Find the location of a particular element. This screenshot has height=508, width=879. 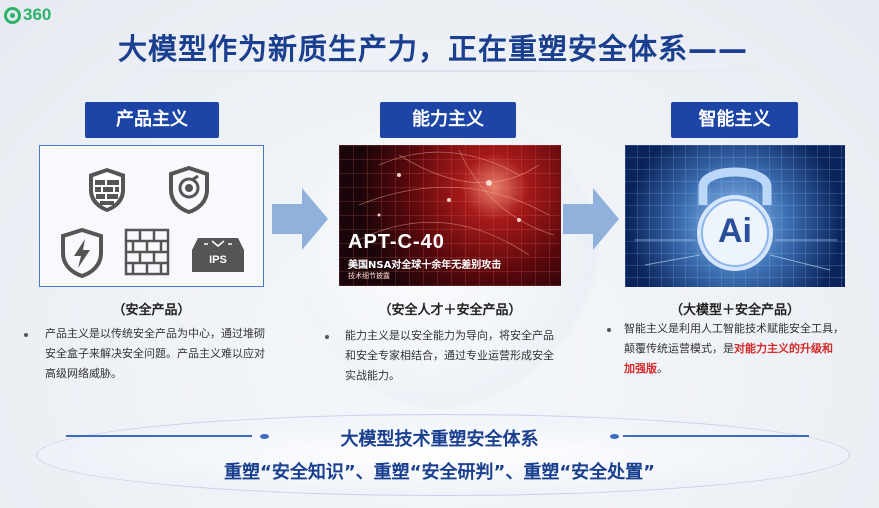

desc-line: 产品主义是以传统安全产品为中心，通过堆砌 is located at coordinates (155, 333).